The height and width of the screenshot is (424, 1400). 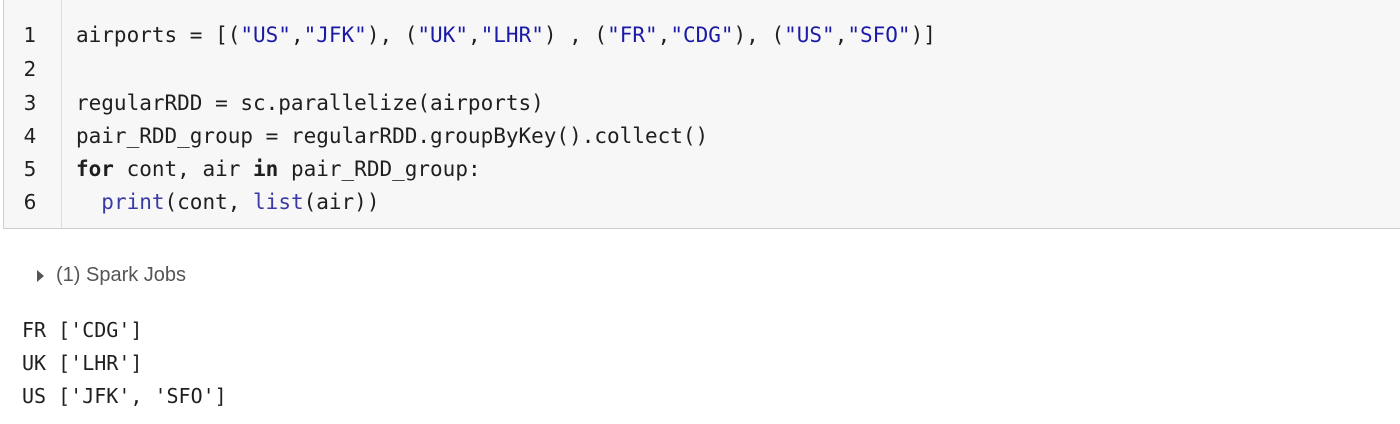 What do you see at coordinates (30, 103) in the screenshot?
I see `line-number: 3` at bounding box center [30, 103].